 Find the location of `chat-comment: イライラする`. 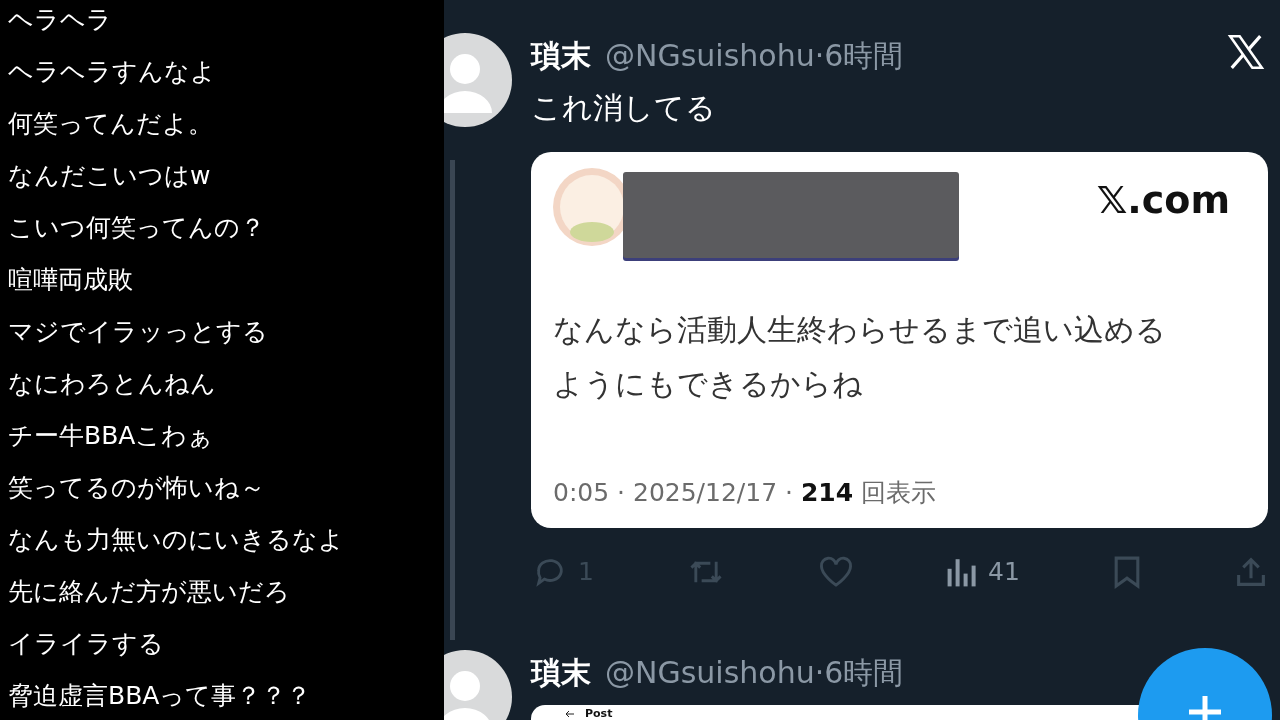

chat-comment: イライラする is located at coordinates (86, 644).